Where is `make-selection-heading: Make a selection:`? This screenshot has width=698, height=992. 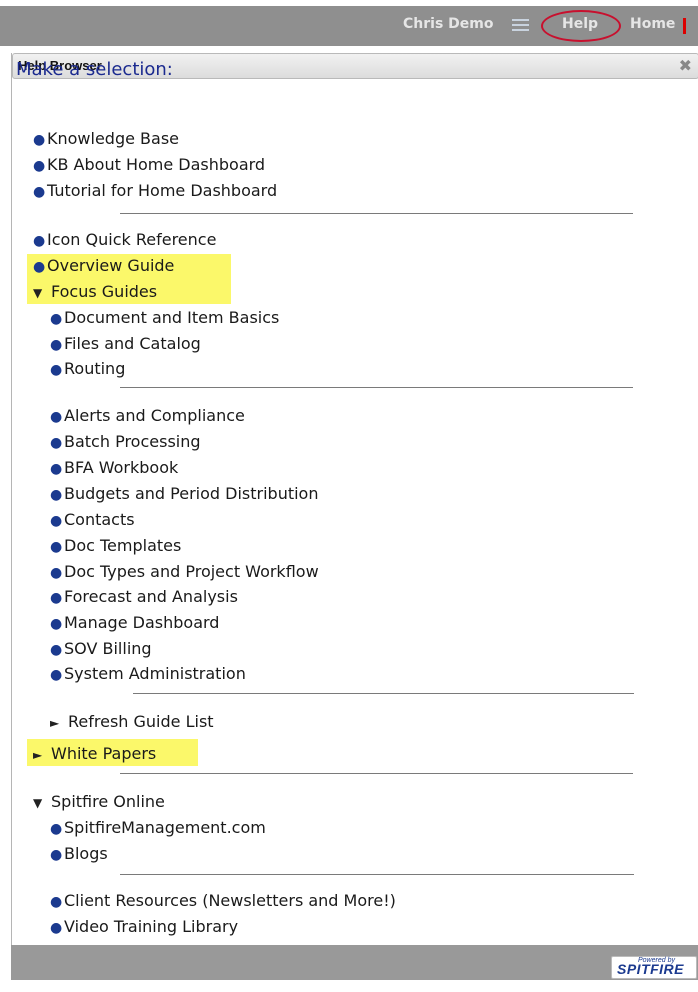
make-selection-heading: Make a selection: is located at coordinates (94, 69).